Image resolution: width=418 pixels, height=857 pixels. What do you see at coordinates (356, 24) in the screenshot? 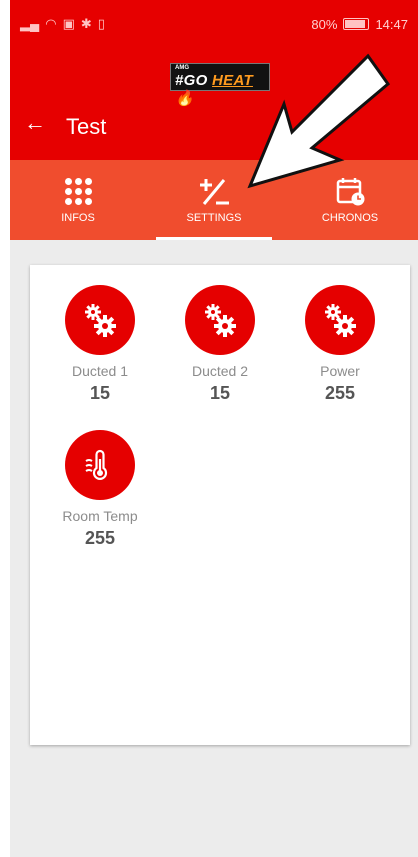
I see `battery-icon` at bounding box center [356, 24].